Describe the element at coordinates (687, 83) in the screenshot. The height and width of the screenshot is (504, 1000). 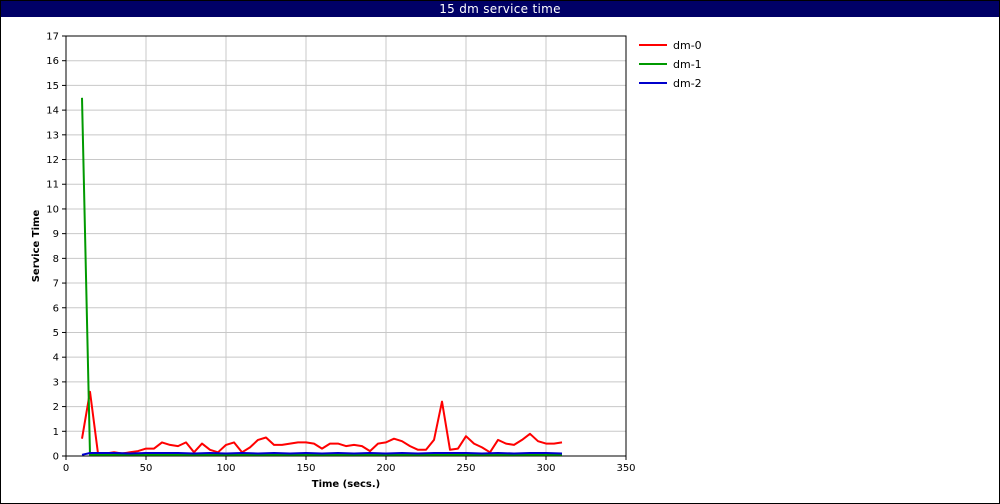
I see `legend-label-dm-2: dm-2` at that location.